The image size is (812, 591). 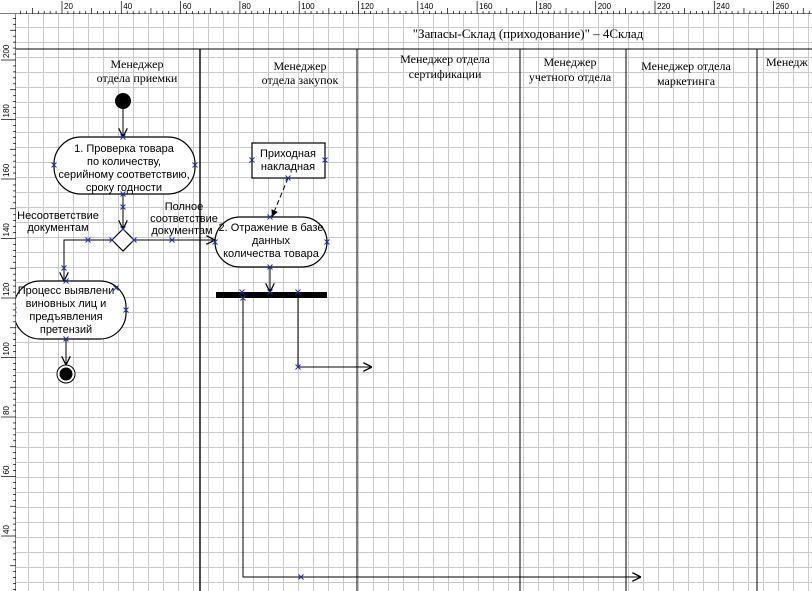 I want to click on ruler-top-label: 220, so click(x=664, y=6).